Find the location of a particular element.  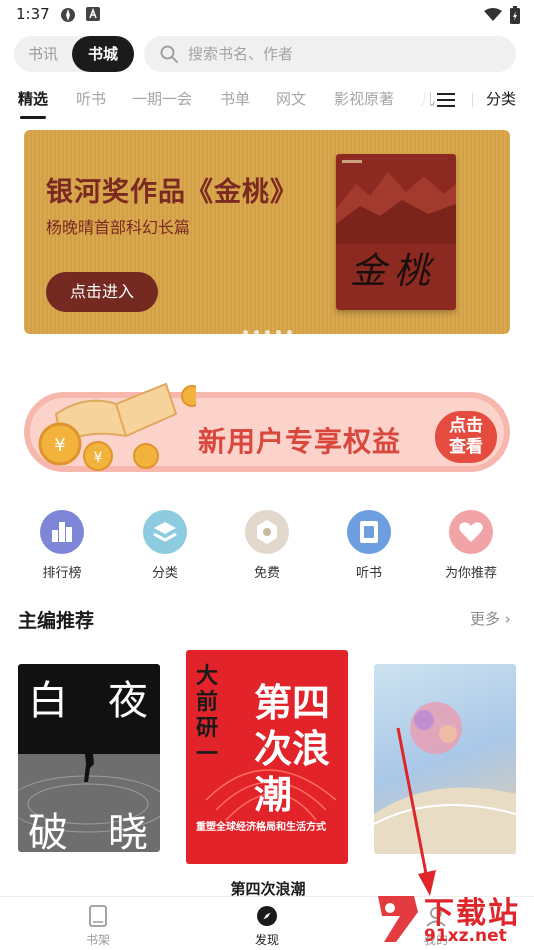

section-more-link: 更多 › is located at coordinates (490, 618).